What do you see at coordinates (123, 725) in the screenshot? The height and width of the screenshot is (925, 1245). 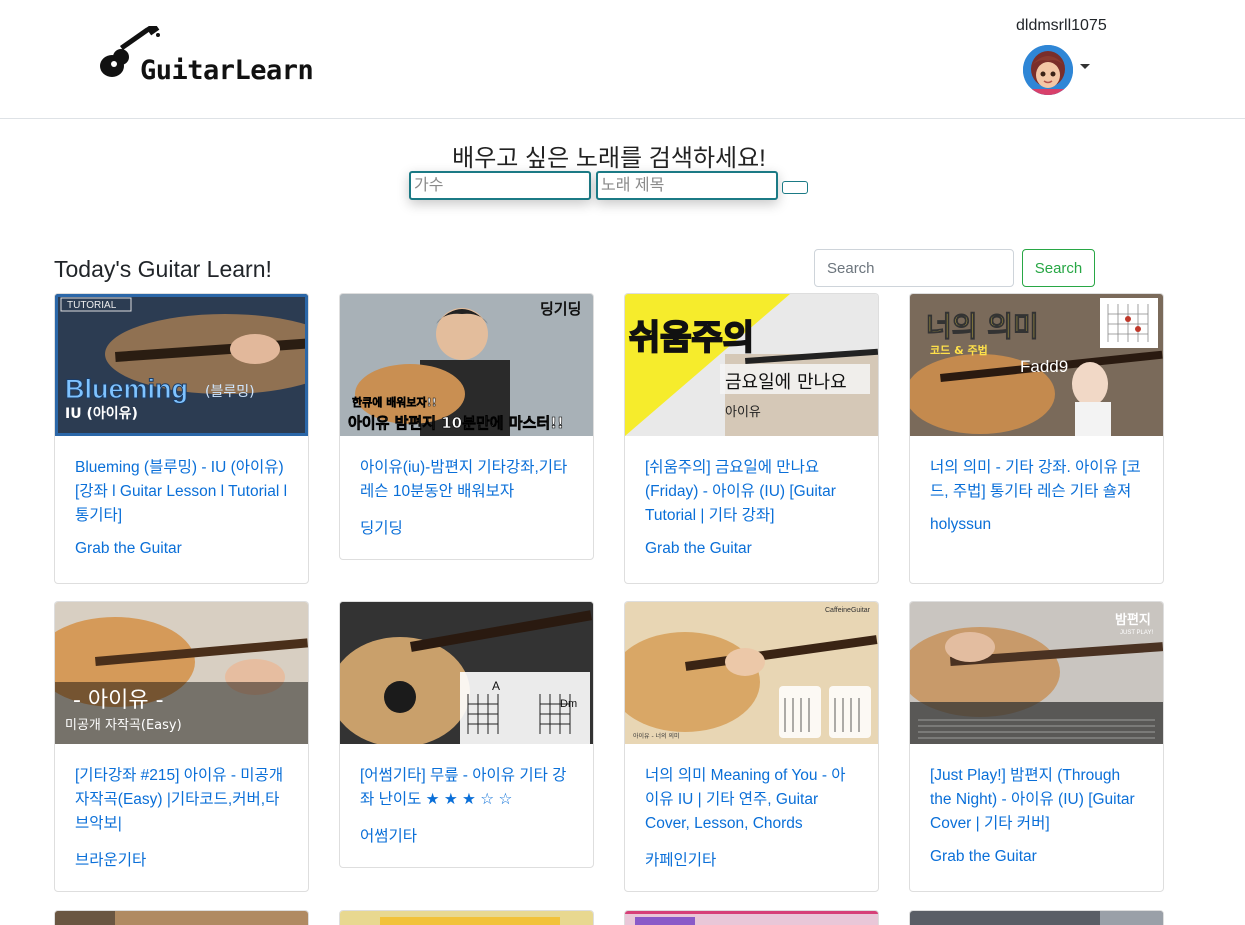 I see `thumb-subtitle: 미공개 자작곡(Easy)` at bounding box center [123, 725].